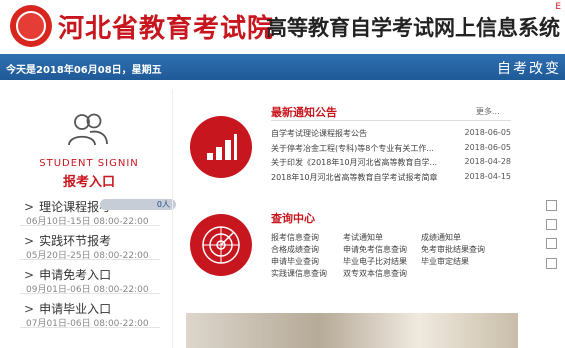  Describe the element at coordinates (352, 330) in the screenshot. I see `banner-image` at that location.